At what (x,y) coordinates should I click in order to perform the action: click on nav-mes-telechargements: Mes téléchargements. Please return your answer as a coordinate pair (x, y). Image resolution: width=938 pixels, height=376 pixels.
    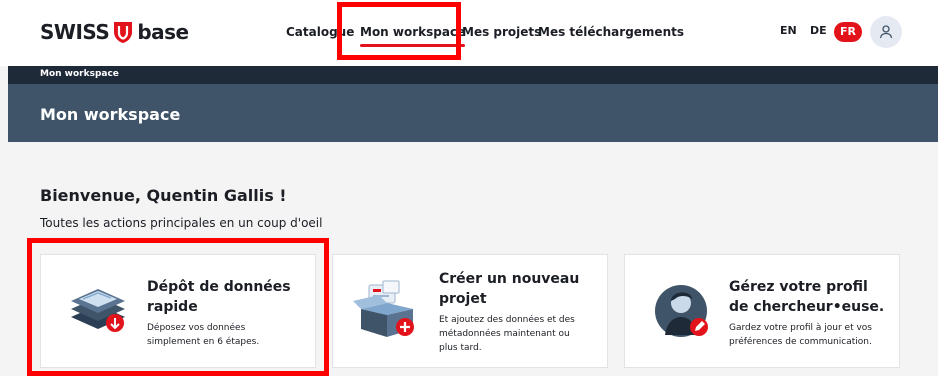
    Looking at the image, I should click on (611, 32).